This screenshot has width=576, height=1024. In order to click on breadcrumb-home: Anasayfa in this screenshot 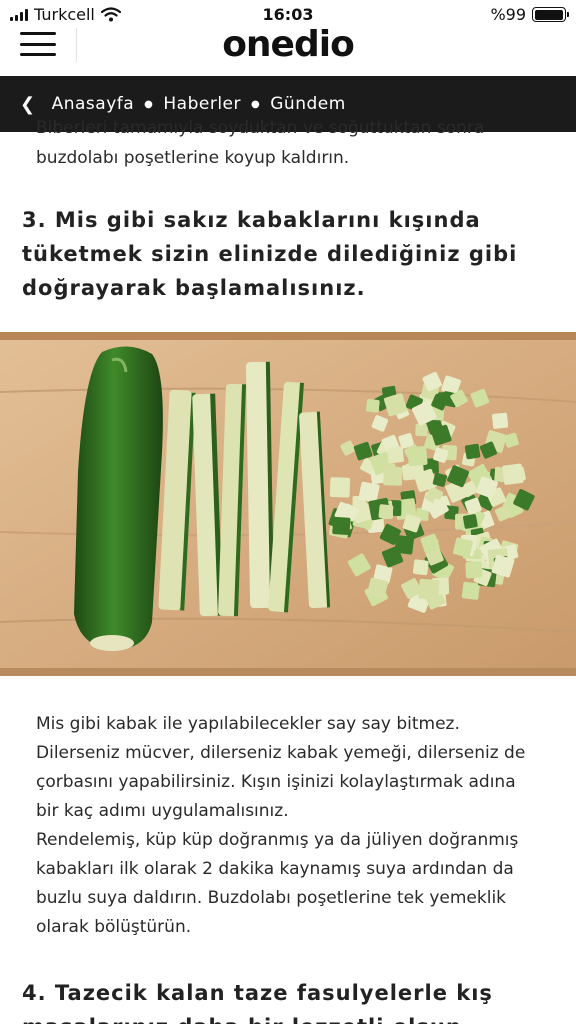, I will do `click(93, 104)`.